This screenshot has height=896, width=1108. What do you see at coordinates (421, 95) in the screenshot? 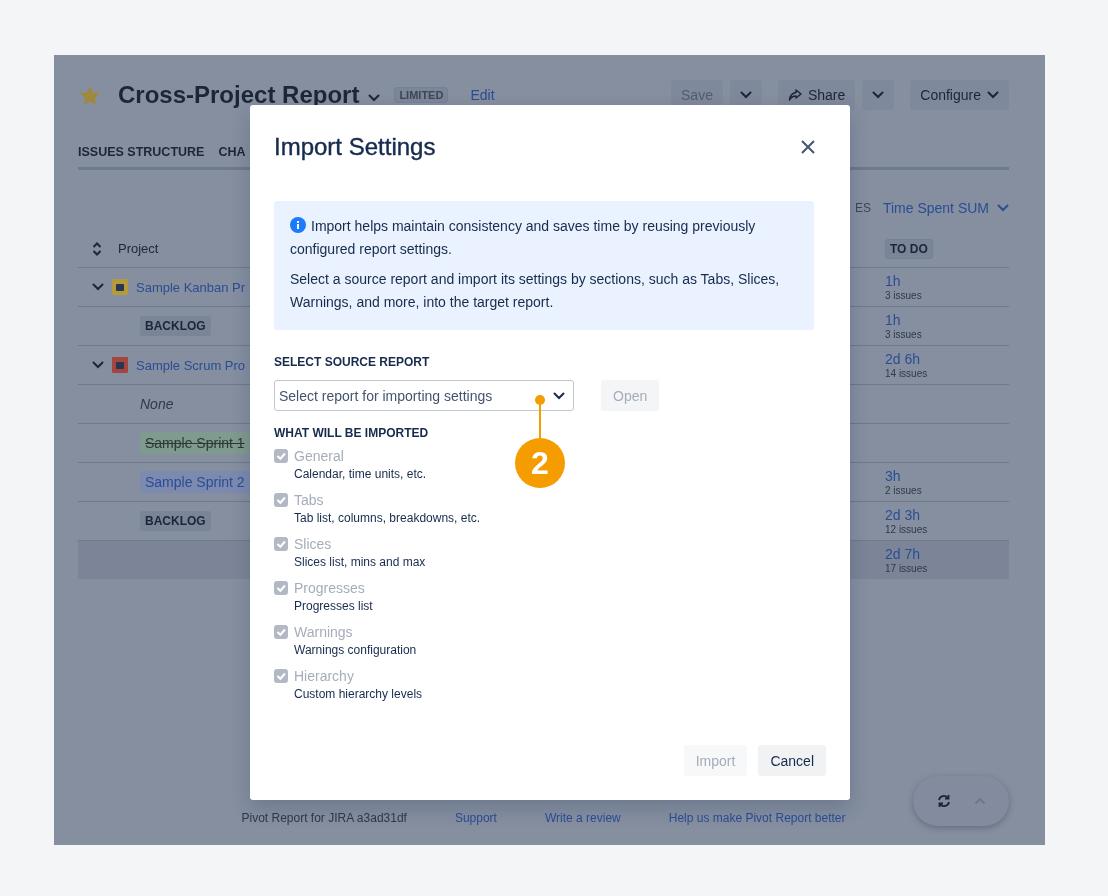
I see `limited-badge: LIMITED` at bounding box center [421, 95].